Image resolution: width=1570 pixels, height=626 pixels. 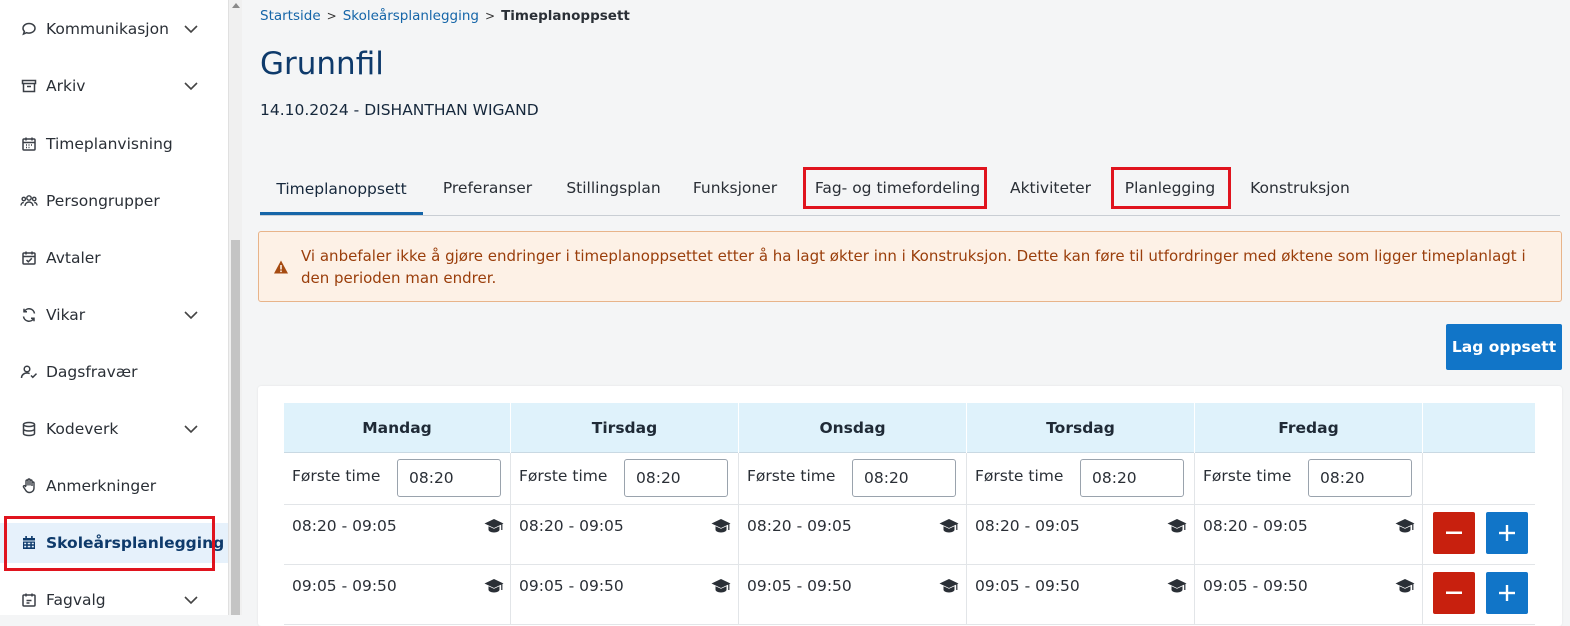 I want to click on first-period-input-tirsdag, so click(x=676, y=478).